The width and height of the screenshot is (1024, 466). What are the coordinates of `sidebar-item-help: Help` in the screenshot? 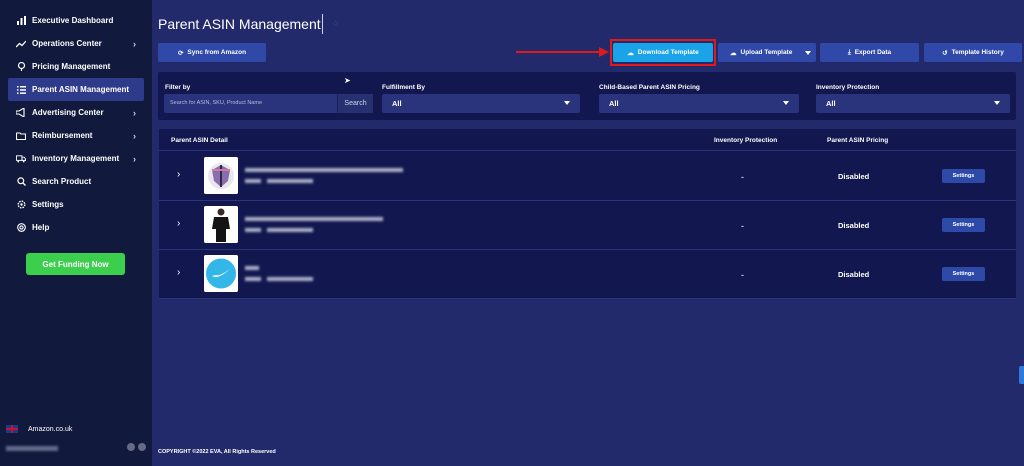 It's located at (76, 227).